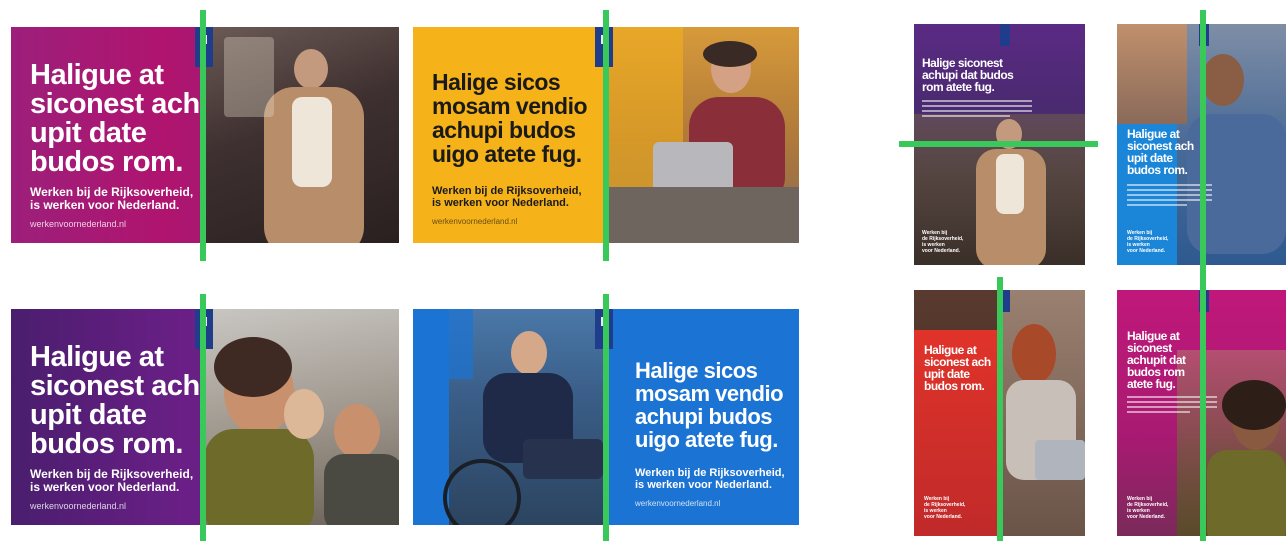 This screenshot has width=1286, height=541. I want to click on photo-people-laughing, so click(301, 417).